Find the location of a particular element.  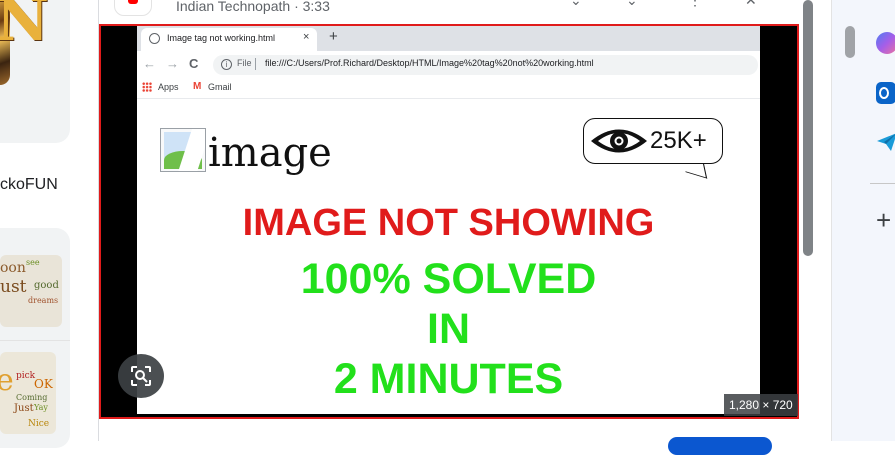

headline-red: IMAGE NOT SHOWING is located at coordinates (448, 223).